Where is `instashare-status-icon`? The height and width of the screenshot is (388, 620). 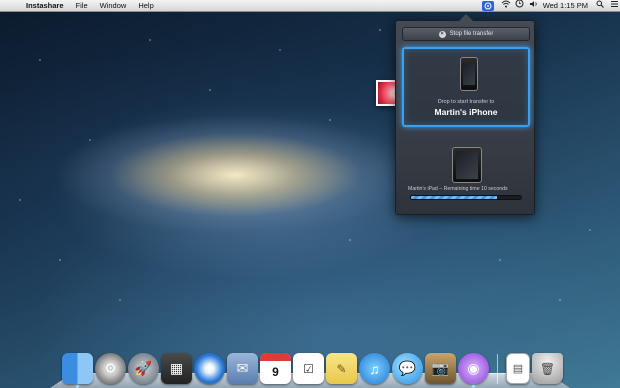 instashare-status-icon is located at coordinates (487, 5).